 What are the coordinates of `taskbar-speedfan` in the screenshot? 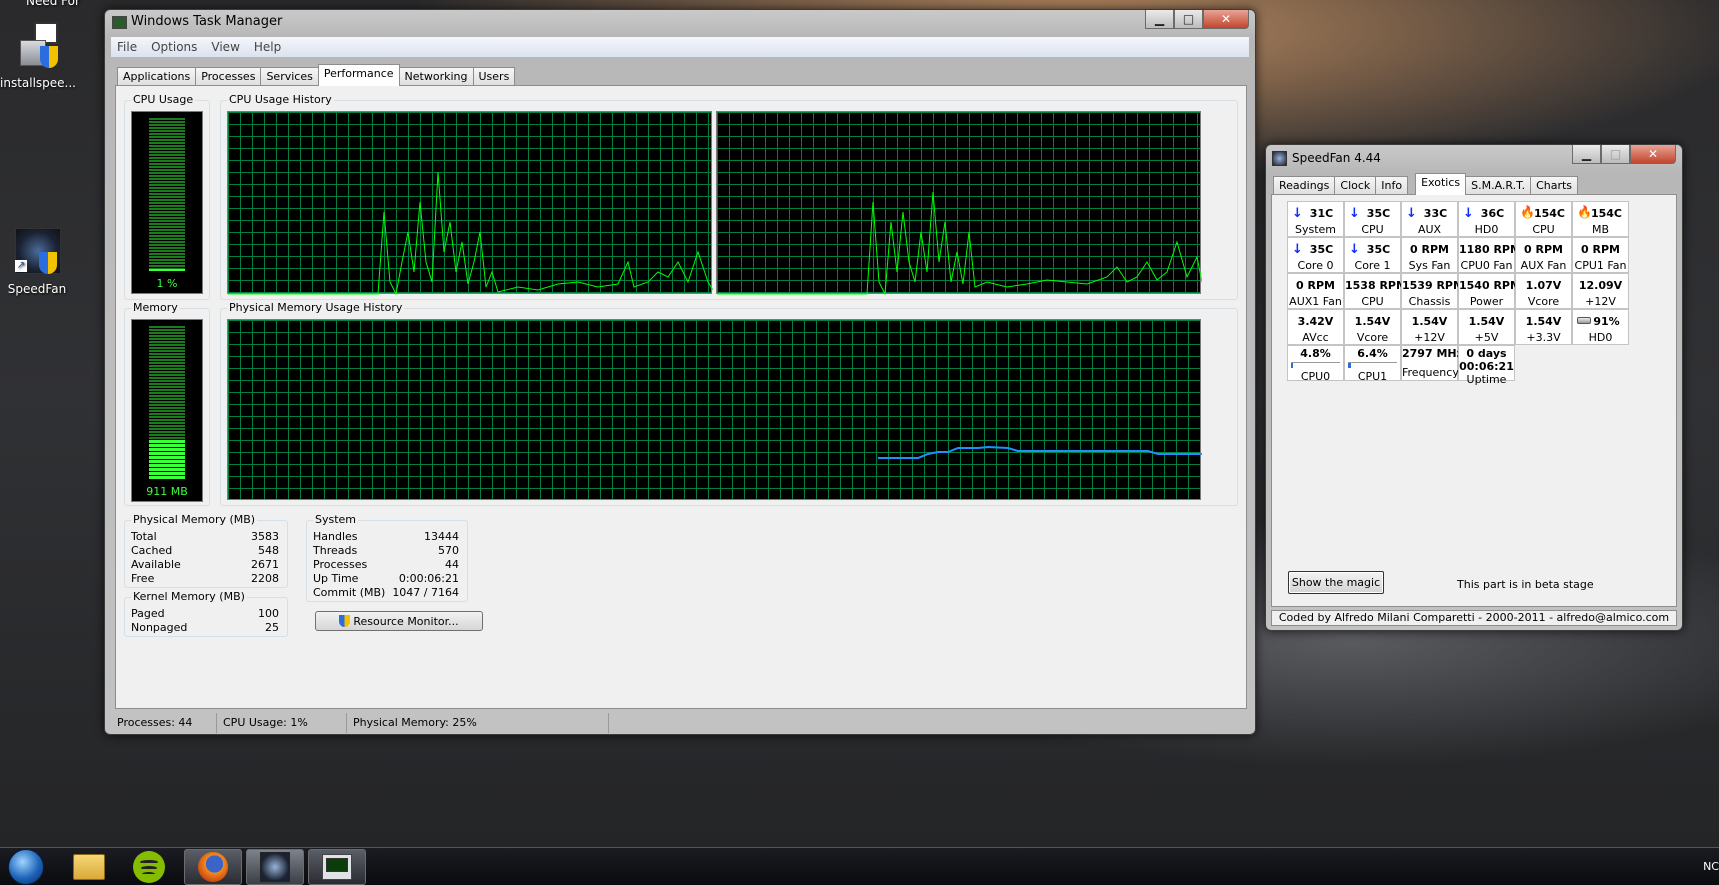 It's located at (275, 867).